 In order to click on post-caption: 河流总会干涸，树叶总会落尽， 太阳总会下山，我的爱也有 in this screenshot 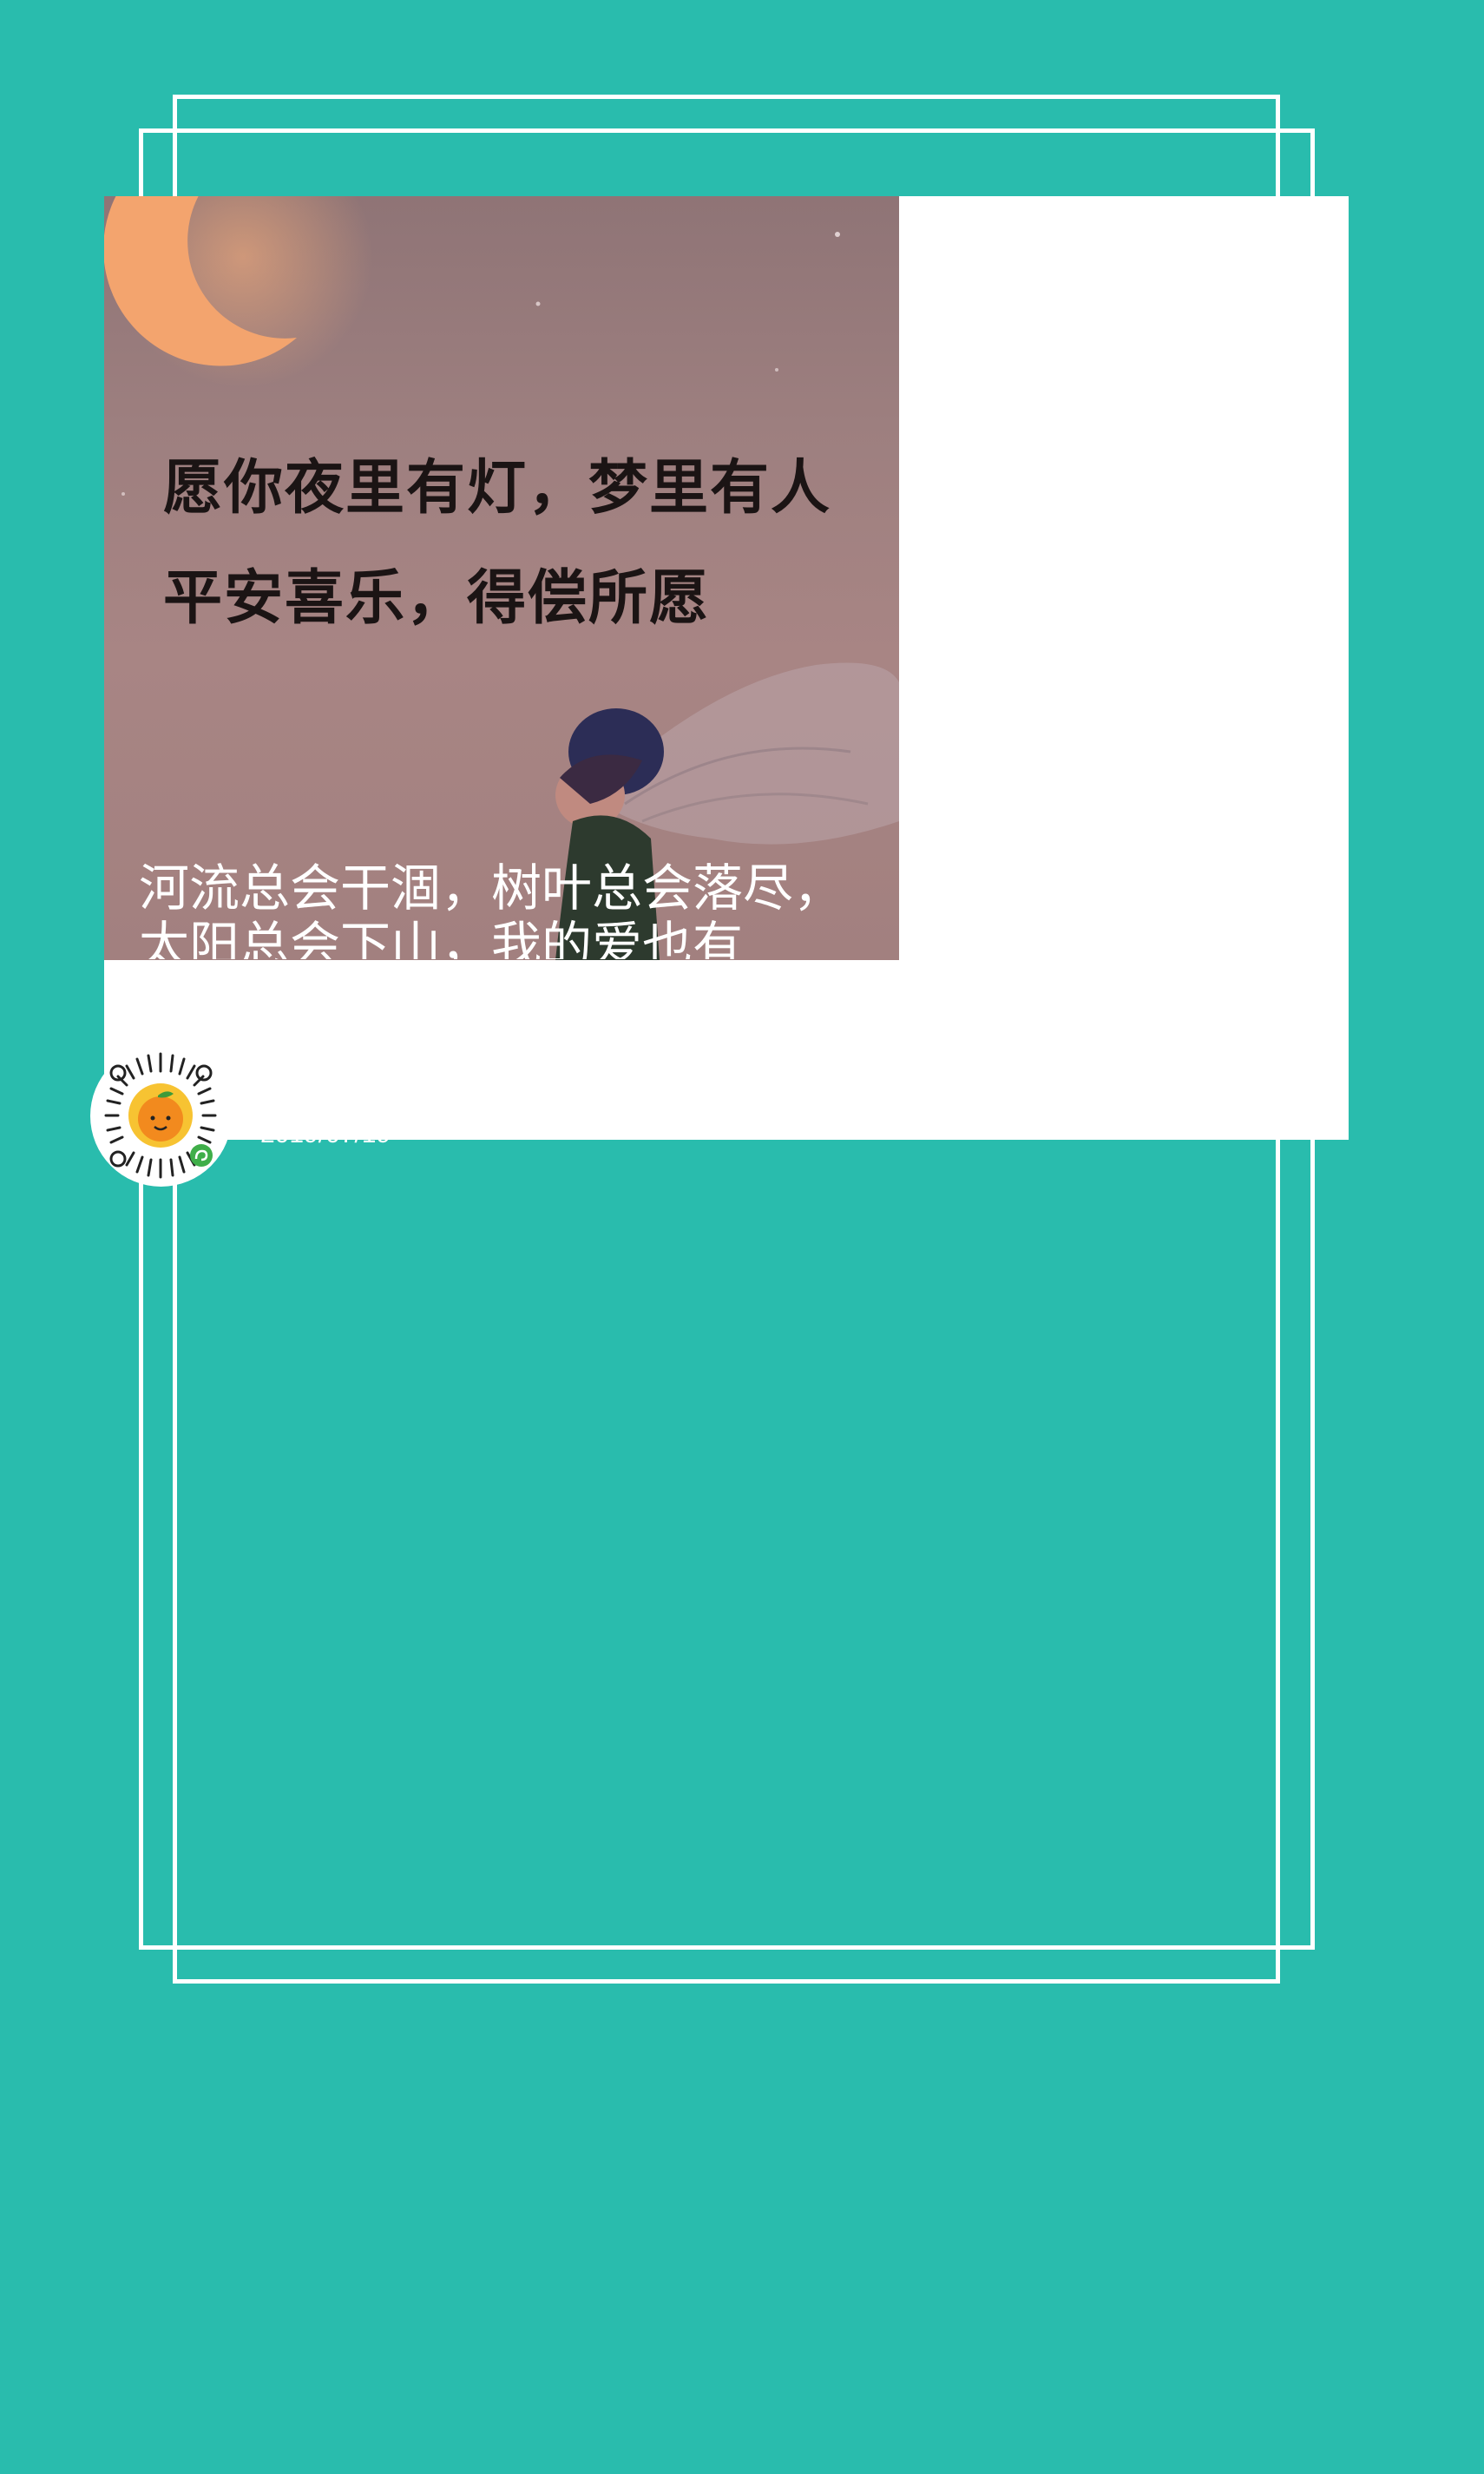, I will do `click(516, 909)`.